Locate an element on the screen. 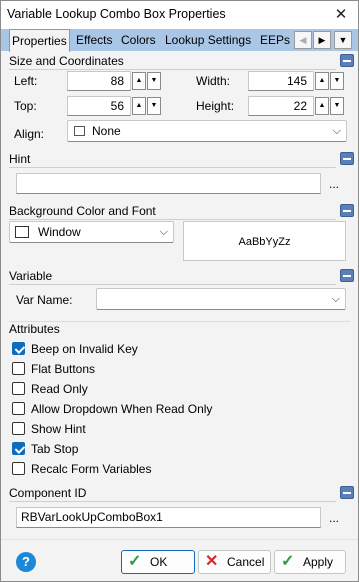  tab-colors: Colors is located at coordinates (138, 40).